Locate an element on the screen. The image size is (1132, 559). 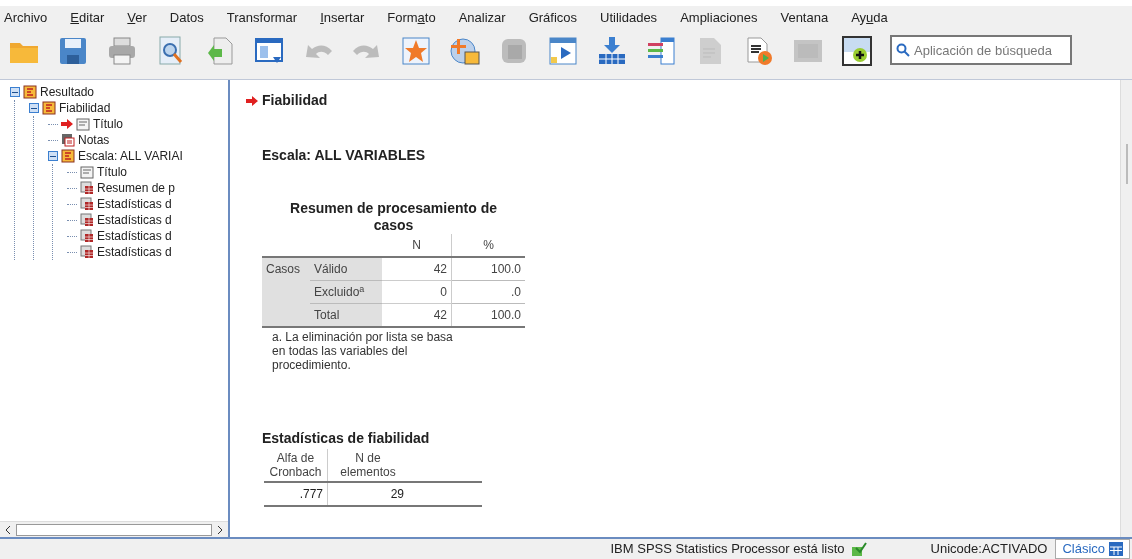
column-header: Alfa de Cronbach is located at coordinates (296, 465).